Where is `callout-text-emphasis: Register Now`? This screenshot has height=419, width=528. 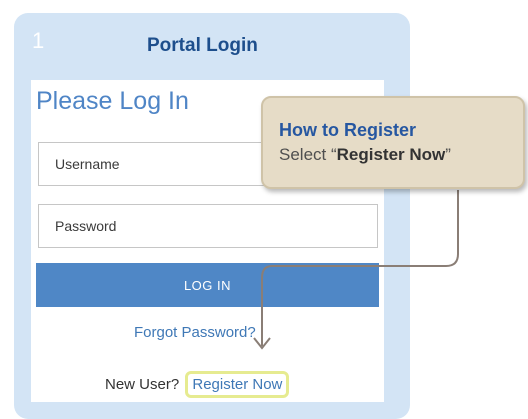 callout-text-emphasis: Register Now is located at coordinates (391, 154).